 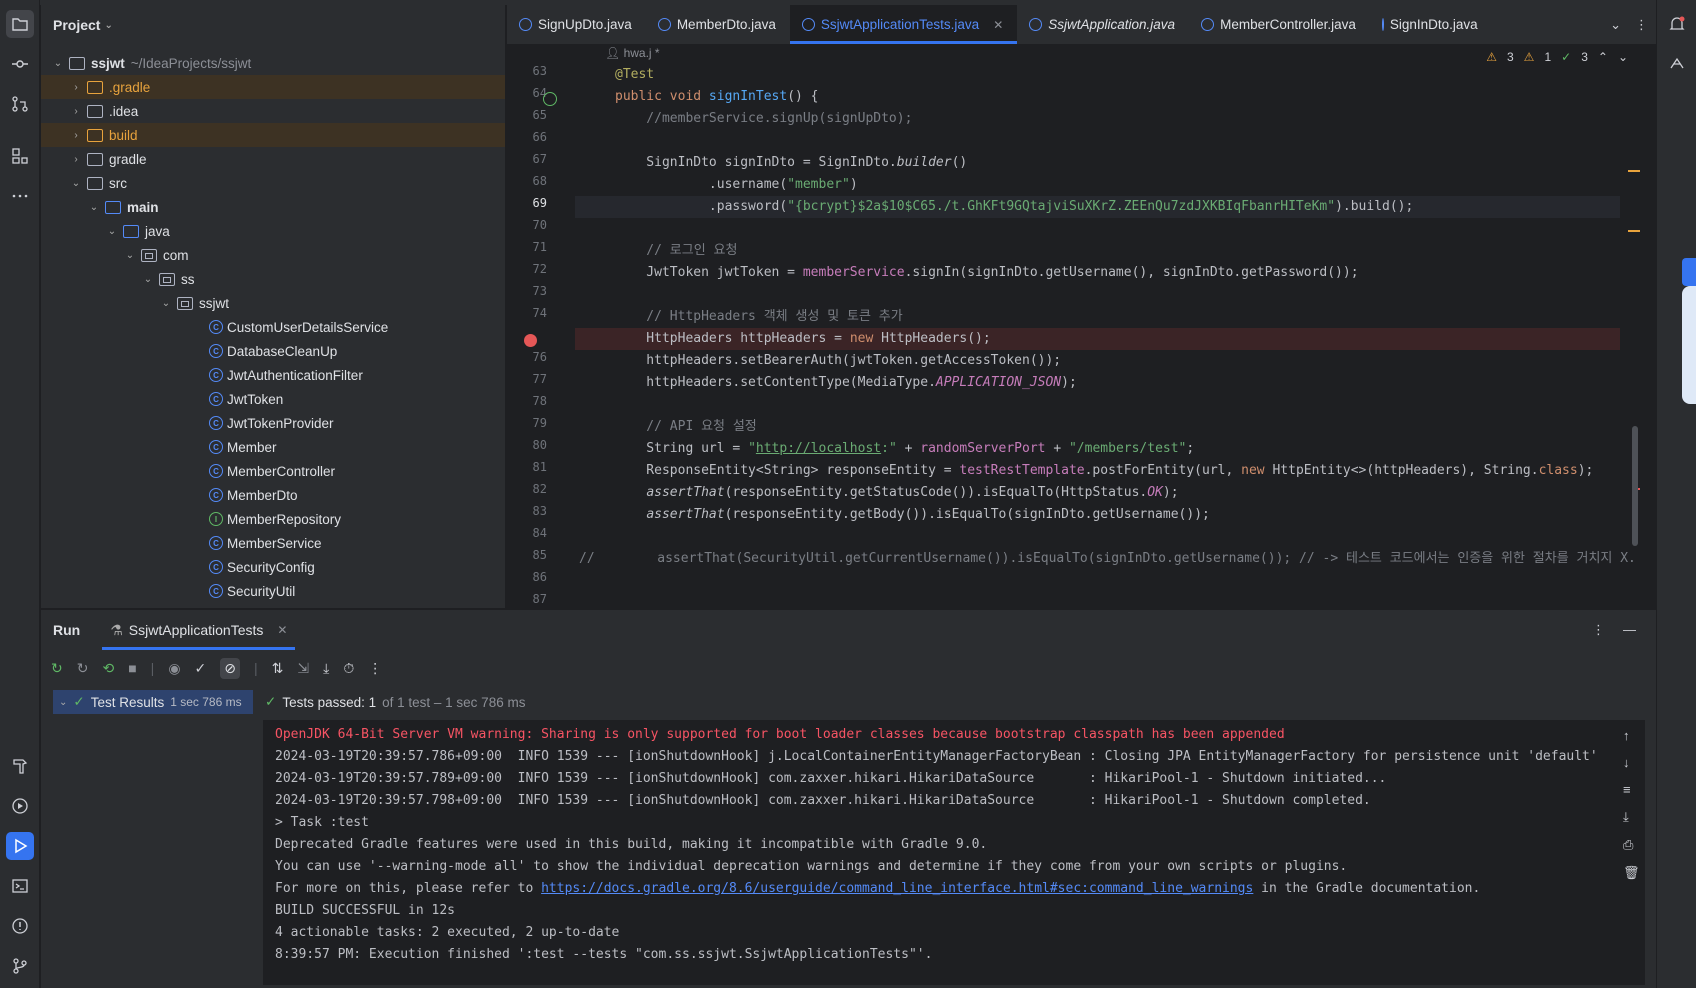 What do you see at coordinates (348, 668) in the screenshot?
I see `history-clock-icon: ⏱` at bounding box center [348, 668].